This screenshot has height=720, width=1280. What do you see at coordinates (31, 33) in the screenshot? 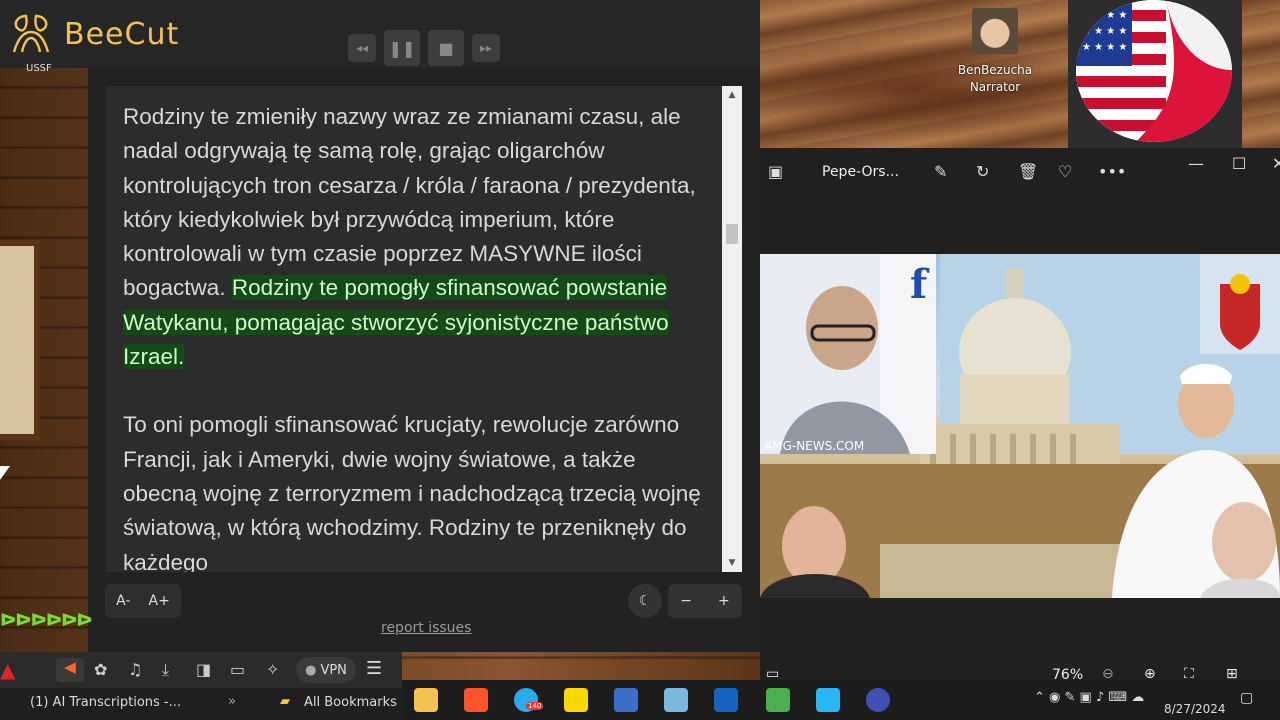
I see `bee-icon` at bounding box center [31, 33].